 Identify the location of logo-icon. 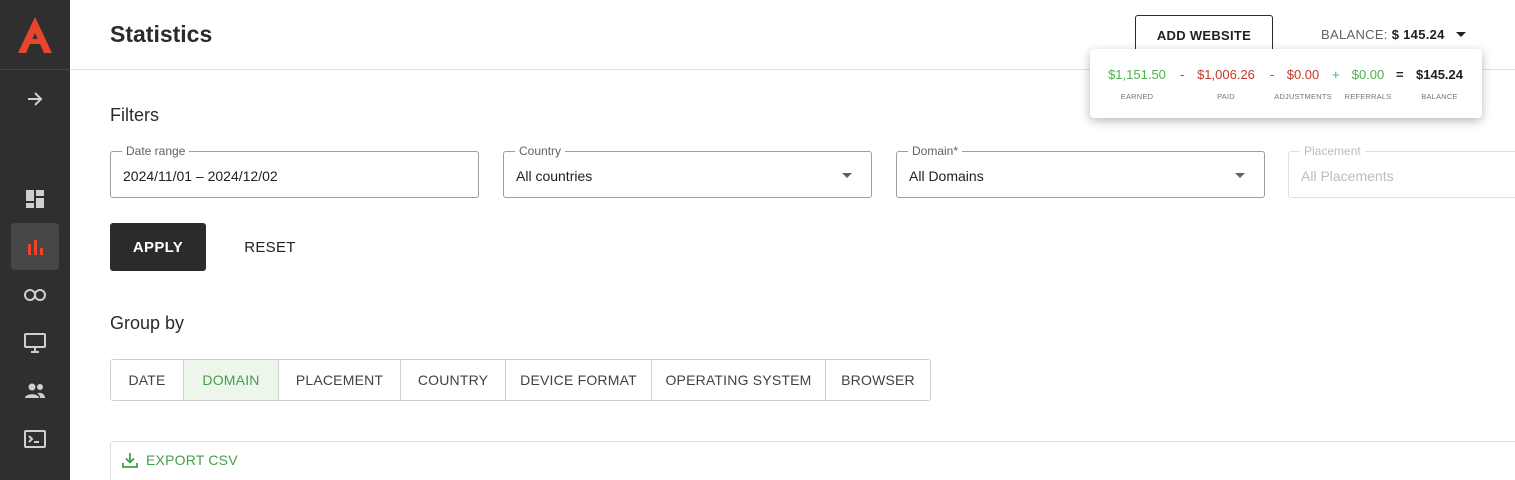
(35, 35).